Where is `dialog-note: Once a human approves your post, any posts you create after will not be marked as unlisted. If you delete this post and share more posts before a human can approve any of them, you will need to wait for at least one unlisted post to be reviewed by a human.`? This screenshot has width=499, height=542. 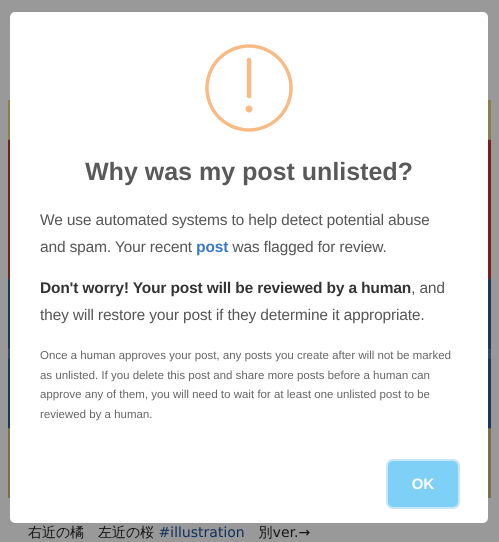
dialog-note: Once a human approves your post, any posts you create after will not be marked as unlisted. If you delete this post and share more posts before a human can approve any of them, you will need to wait for at least one unlisted post to be reviewed by a human. is located at coordinates (246, 385).